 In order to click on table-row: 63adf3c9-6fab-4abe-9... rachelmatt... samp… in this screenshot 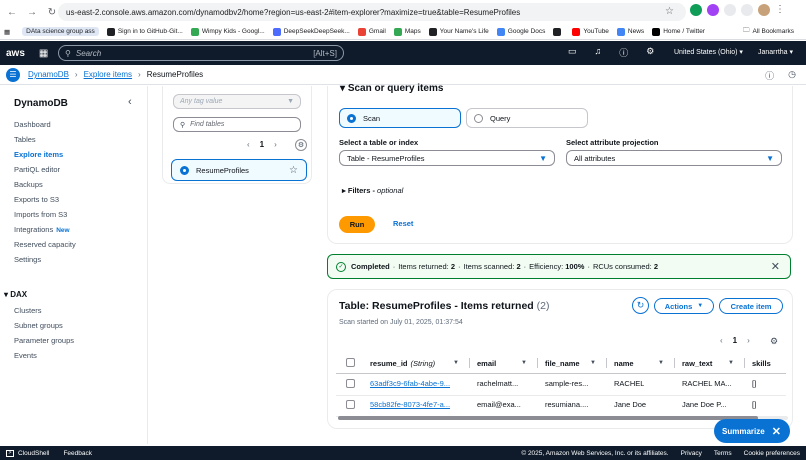, I will do `click(560, 385)`.